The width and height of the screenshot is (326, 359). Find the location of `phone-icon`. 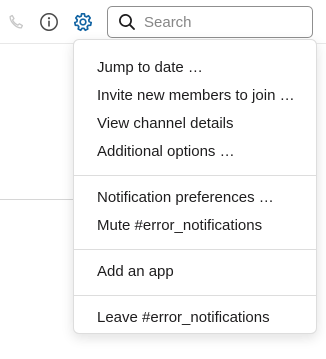

phone-icon is located at coordinates (16, 22).